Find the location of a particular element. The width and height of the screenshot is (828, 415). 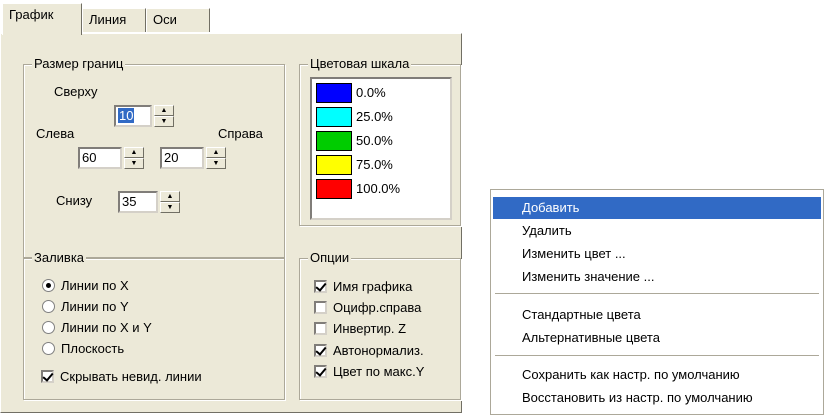

top-label: Сверху is located at coordinates (76, 91).